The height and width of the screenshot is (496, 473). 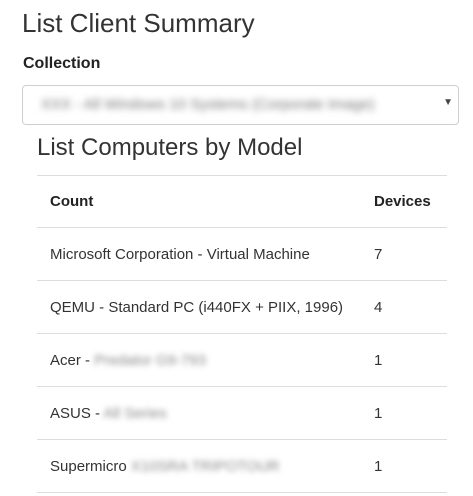 I want to click on redacted-model-text: Predator G9-793, so click(x=150, y=360).